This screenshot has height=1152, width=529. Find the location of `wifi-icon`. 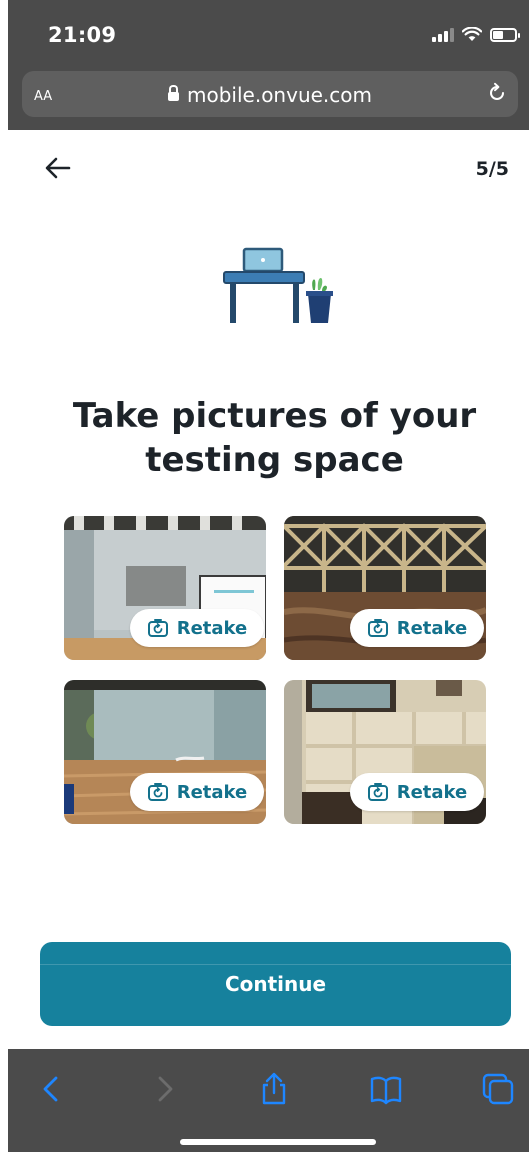

wifi-icon is located at coordinates (472, 34).